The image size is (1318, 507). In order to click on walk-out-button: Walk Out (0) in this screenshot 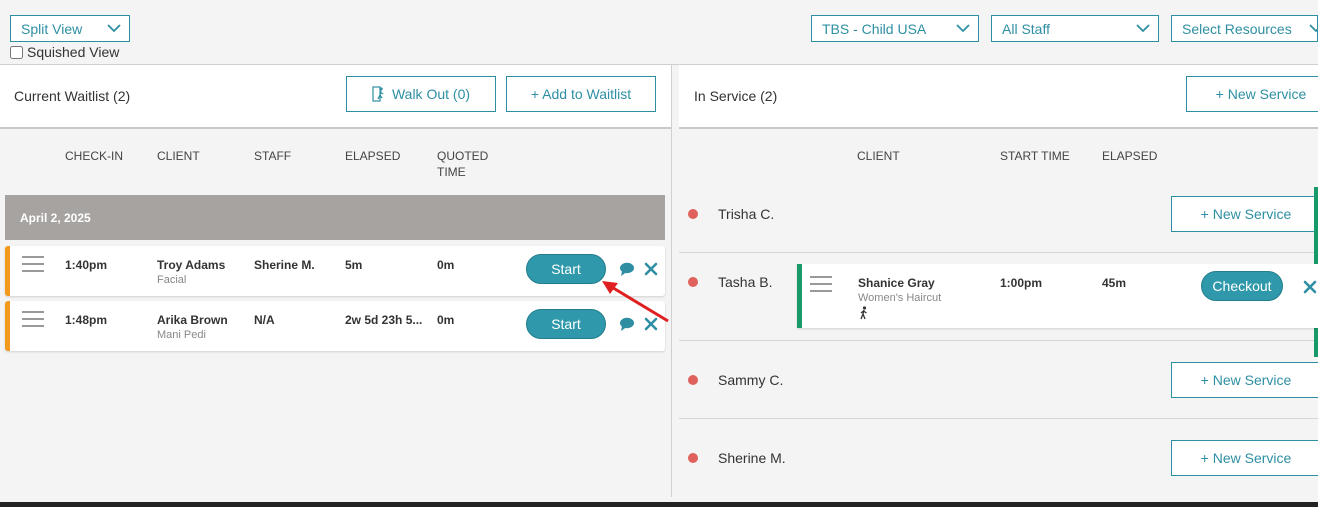, I will do `click(421, 94)`.